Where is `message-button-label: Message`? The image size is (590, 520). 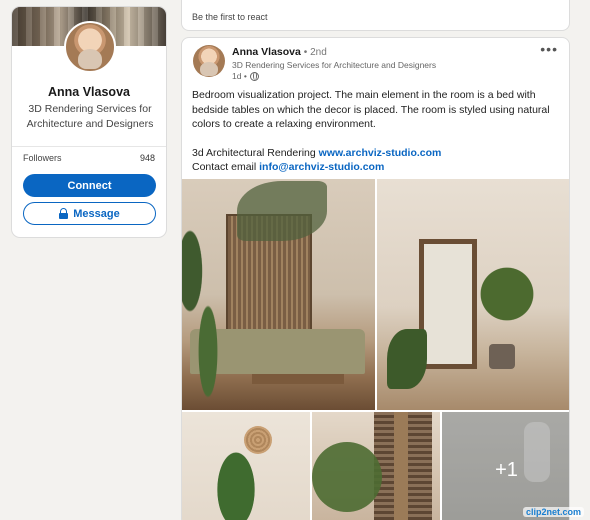 message-button-label: Message is located at coordinates (96, 213).